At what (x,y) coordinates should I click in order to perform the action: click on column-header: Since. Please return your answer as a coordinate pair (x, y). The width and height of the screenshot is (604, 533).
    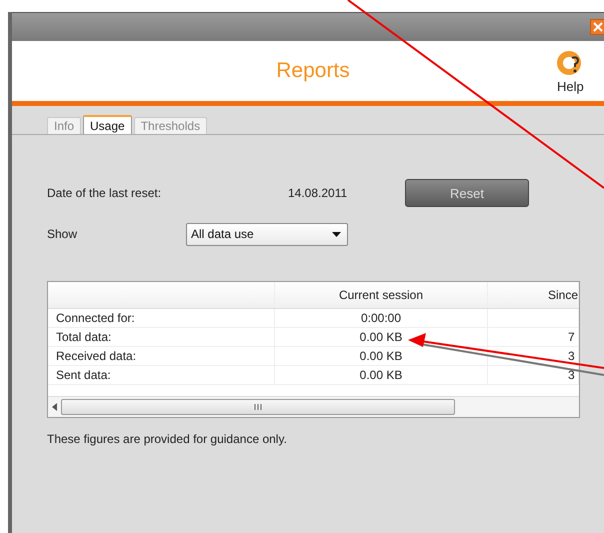
    Looking at the image, I should click on (533, 295).